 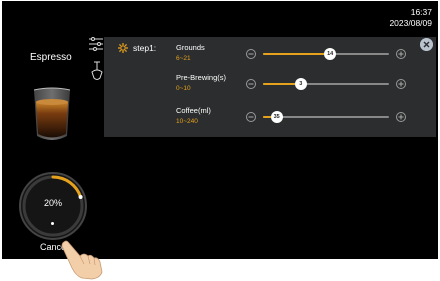 What do you see at coordinates (97, 71) in the screenshot?
I see `grinder-icon` at bounding box center [97, 71].